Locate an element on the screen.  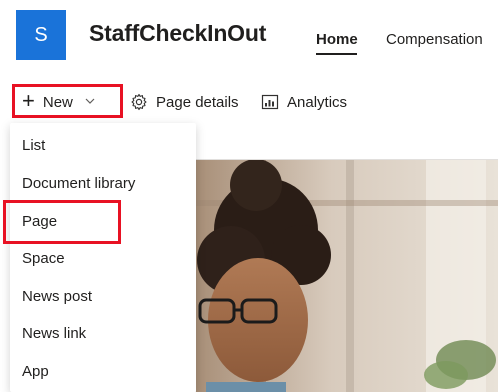
menu-item-list: List is located at coordinates (103, 145).